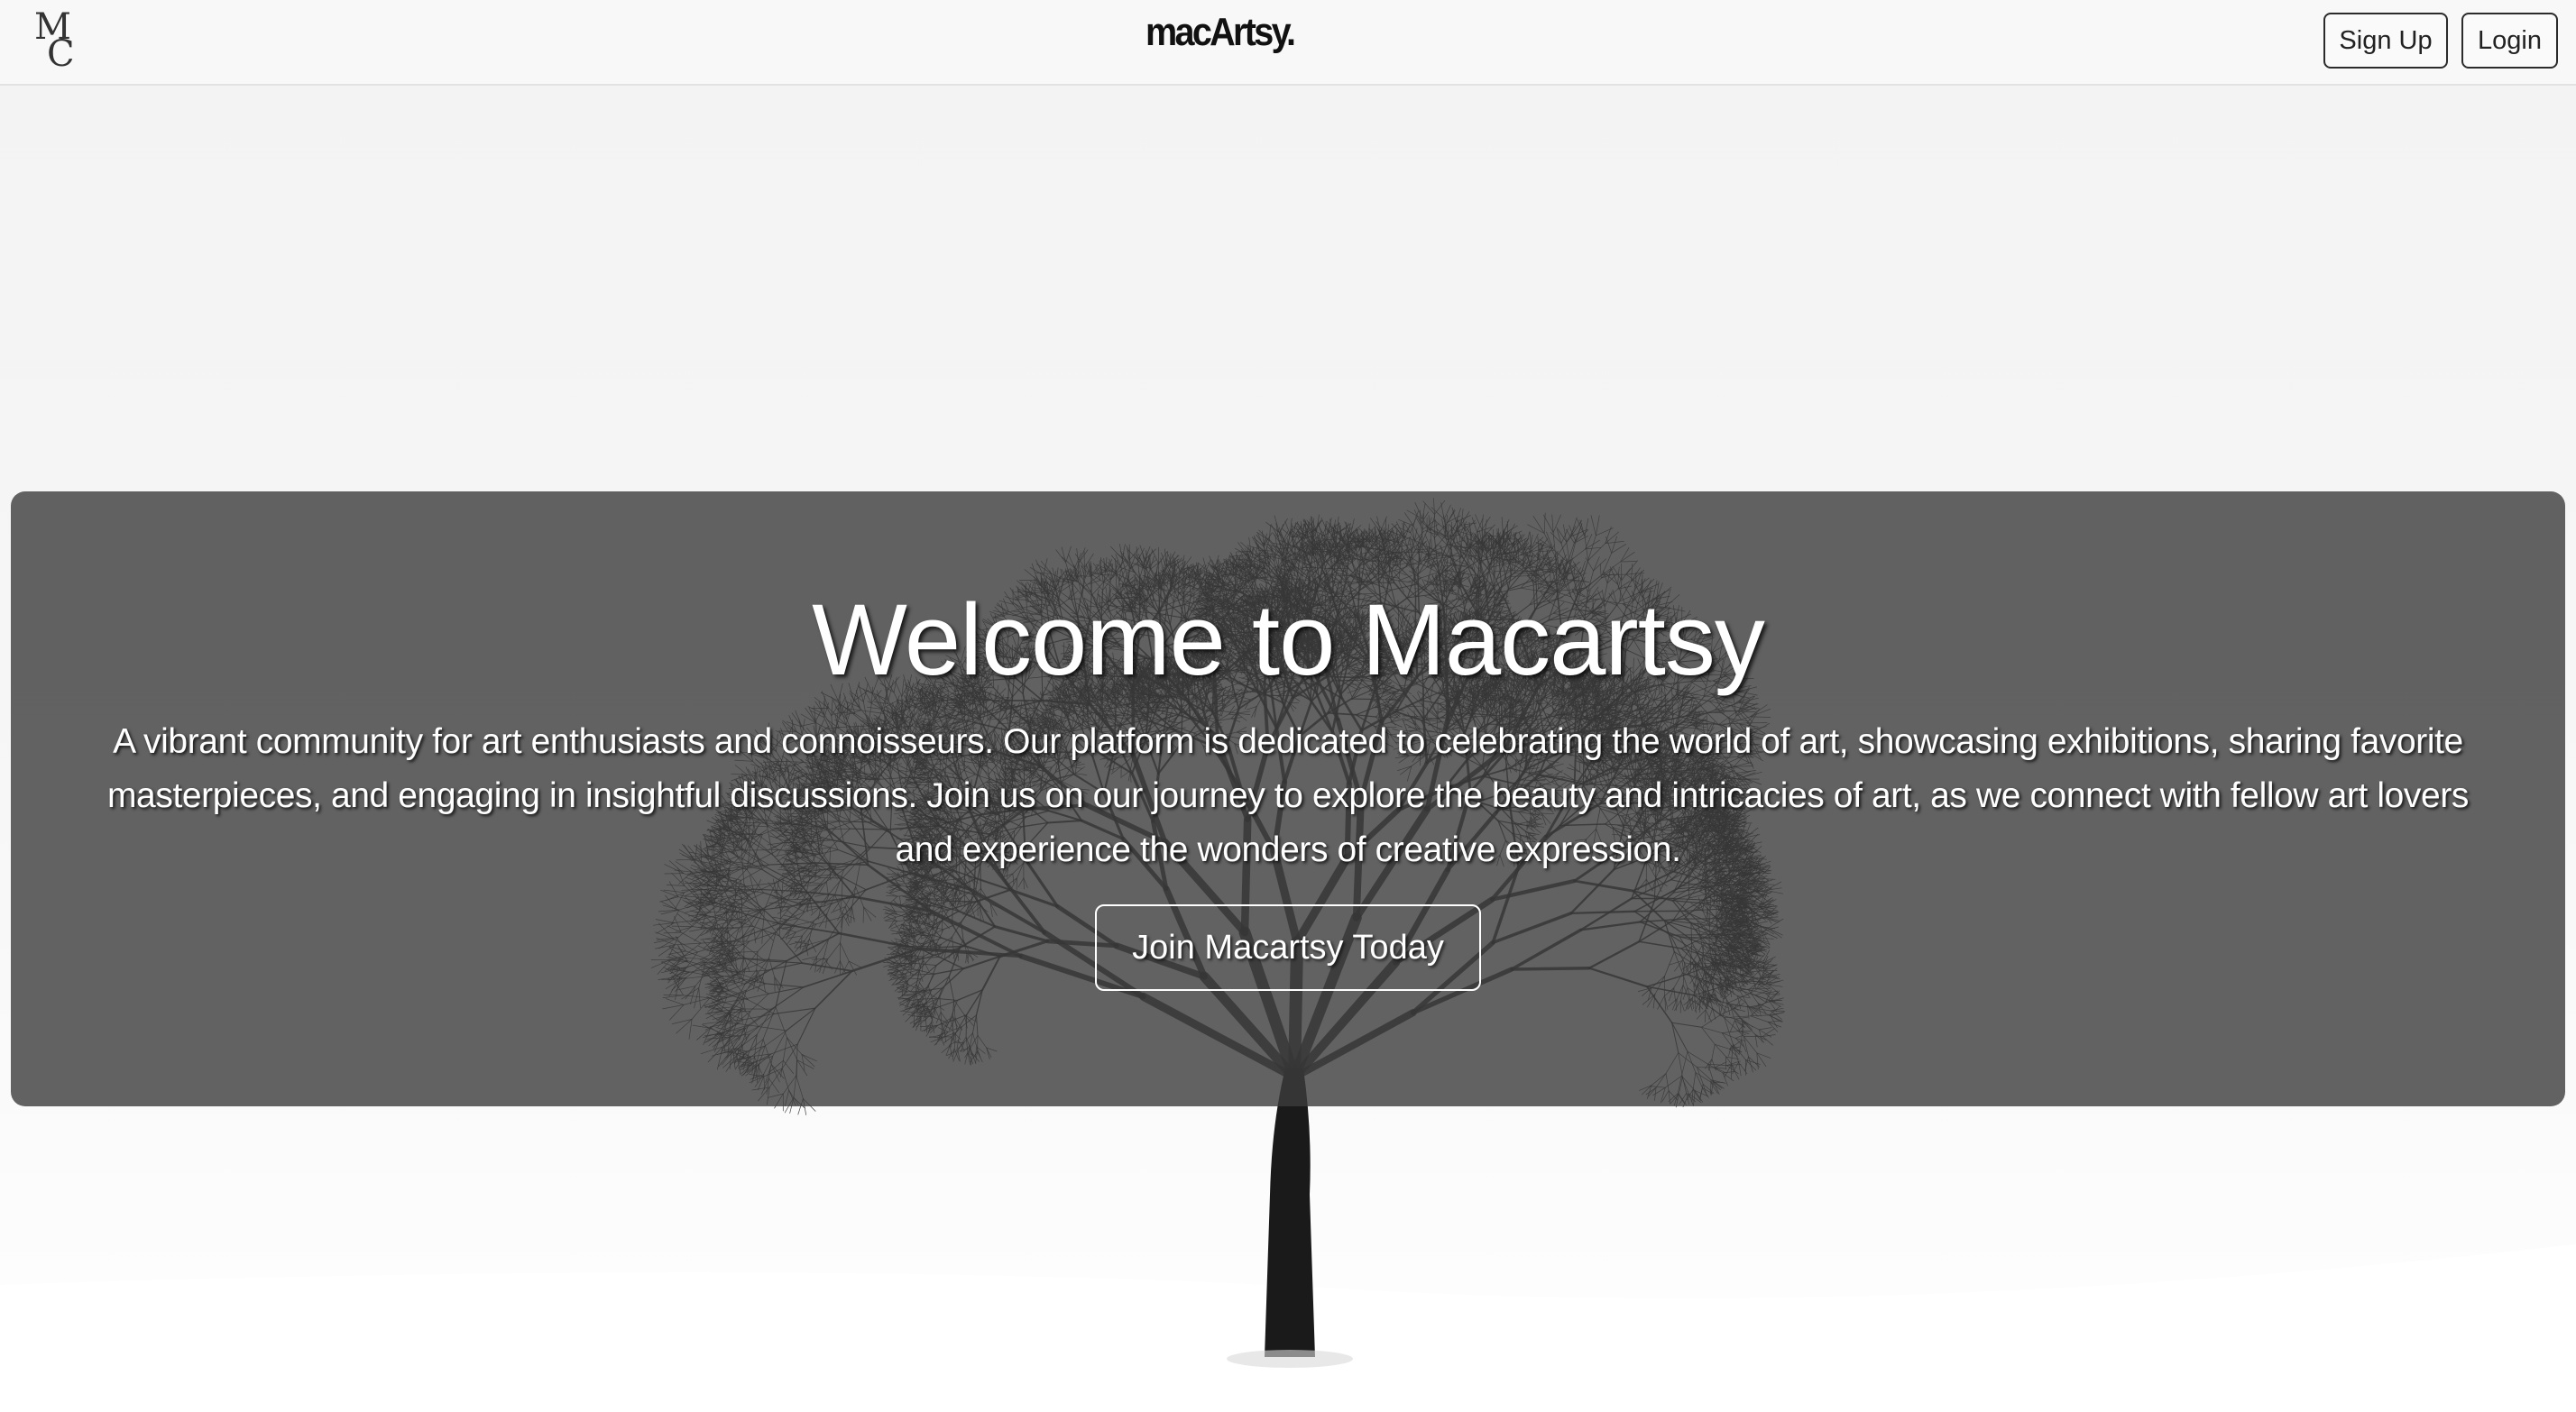 The width and height of the screenshot is (2576, 1412). Describe the element at coordinates (61, 54) in the screenshot. I see `logo-letter-c: C` at that location.